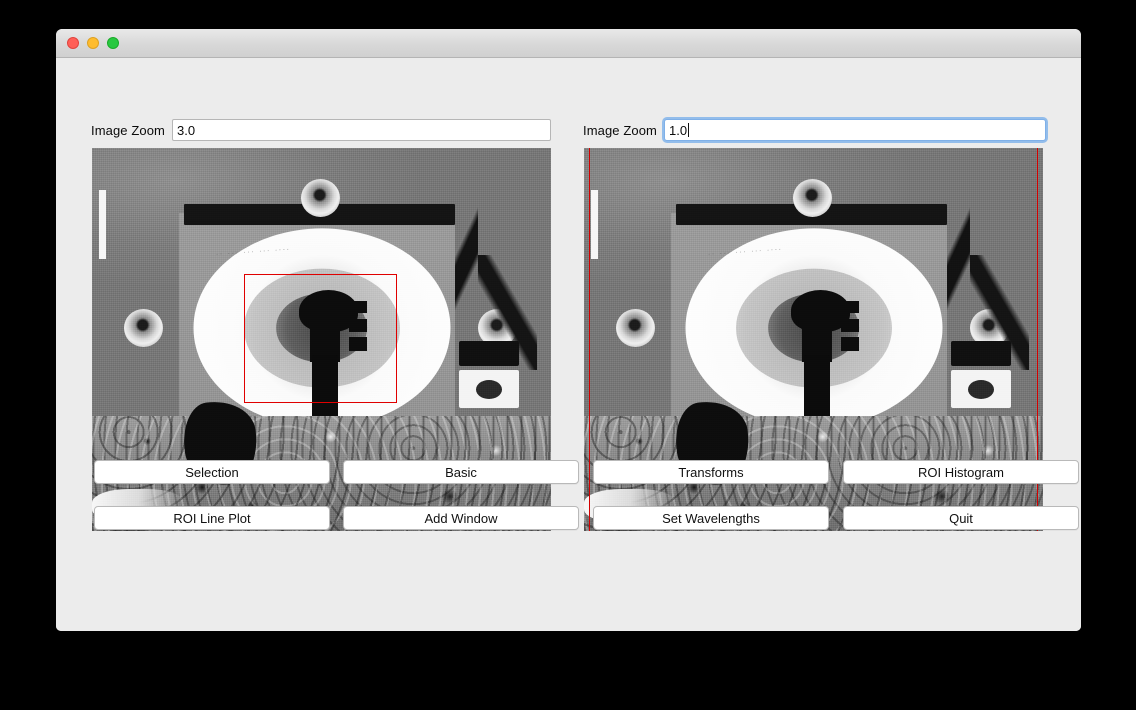 The image size is (1136, 710). I want to click on set-wavelengths-button: Set Wavelengths, so click(711, 518).